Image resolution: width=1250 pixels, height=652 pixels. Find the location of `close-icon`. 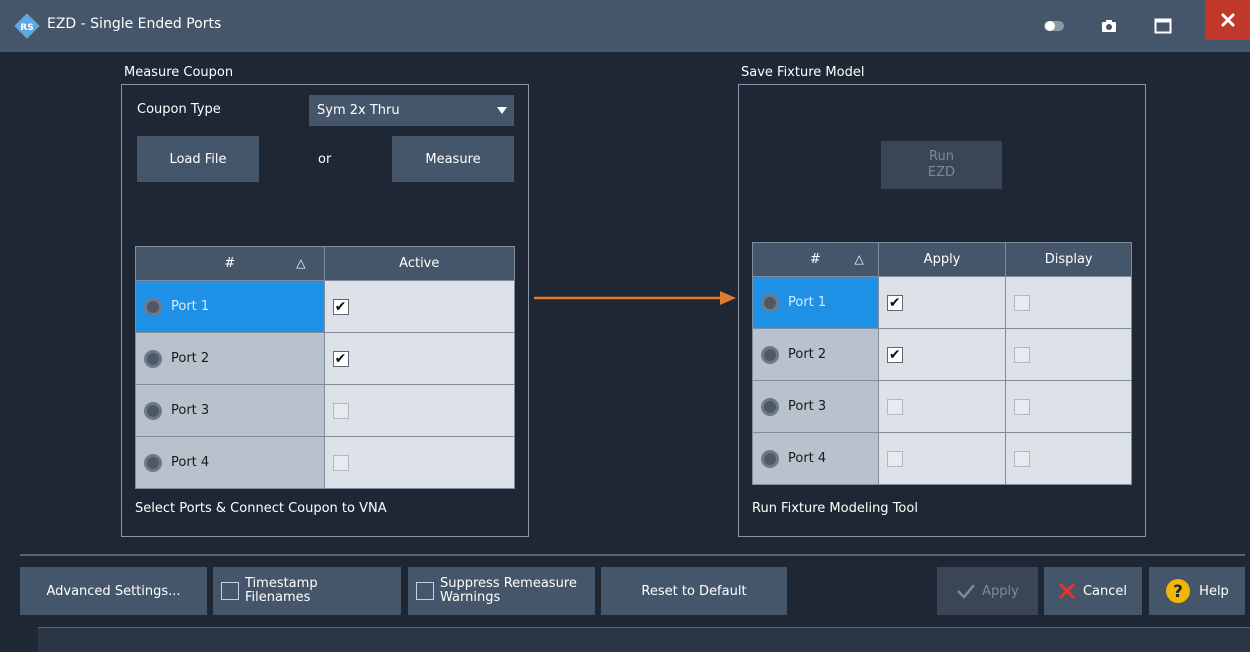

close-icon is located at coordinates (1227, 20).